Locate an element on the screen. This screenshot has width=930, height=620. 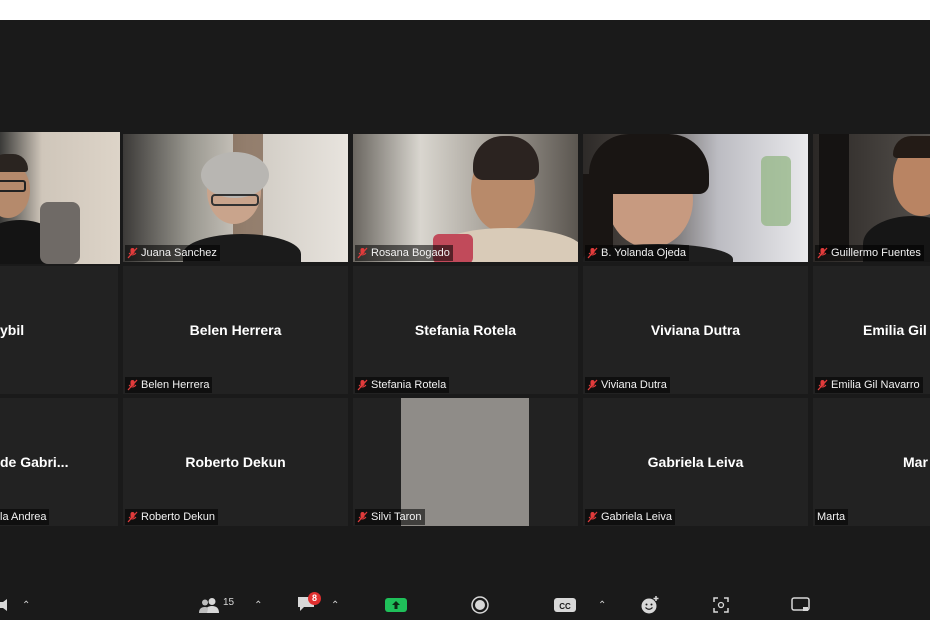
participant-name: Roberto Dekun is located at coordinates (178, 517).